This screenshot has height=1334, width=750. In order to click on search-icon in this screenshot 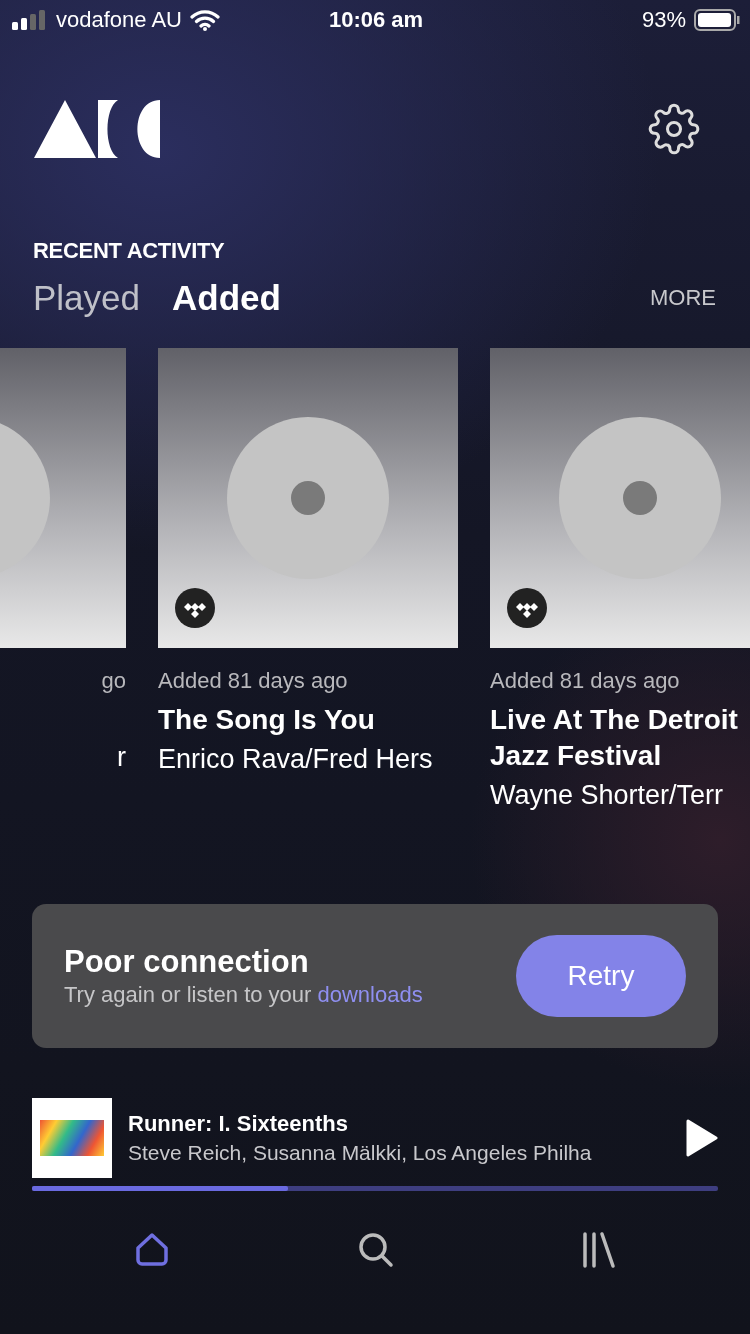, I will do `click(376, 1250)`.